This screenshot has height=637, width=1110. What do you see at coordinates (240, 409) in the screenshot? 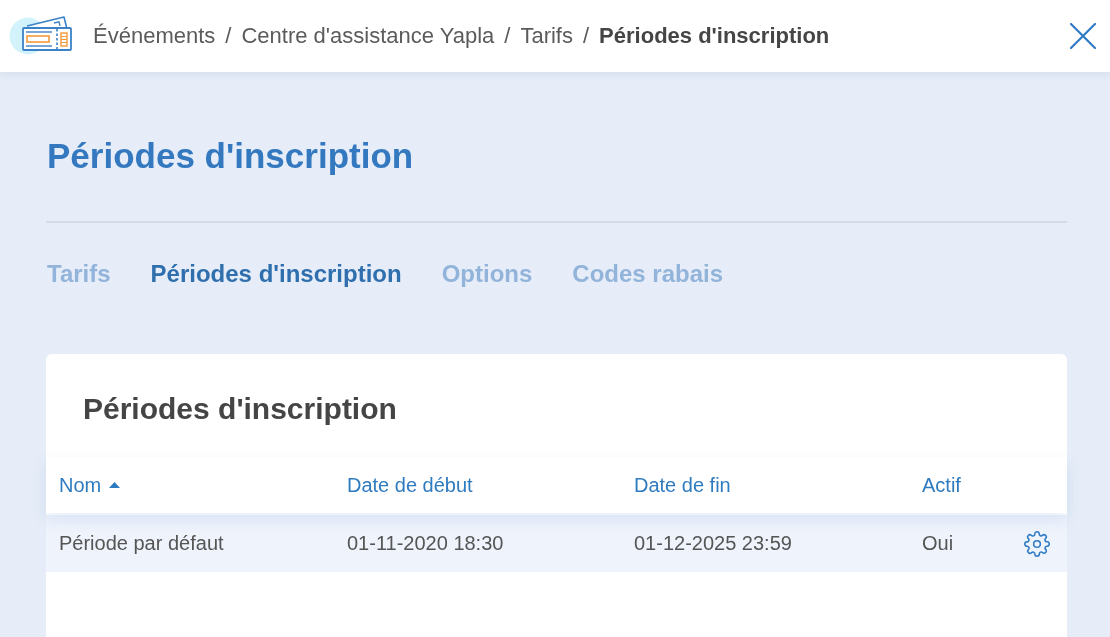
I see `card-title: Périodes d'inscription` at bounding box center [240, 409].